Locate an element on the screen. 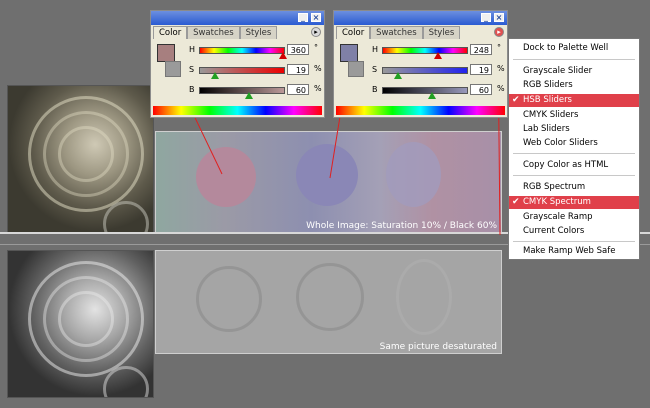 This screenshot has width=650, height=408. menu-item-hsb-sliders: HSB Sliders is located at coordinates (574, 100).